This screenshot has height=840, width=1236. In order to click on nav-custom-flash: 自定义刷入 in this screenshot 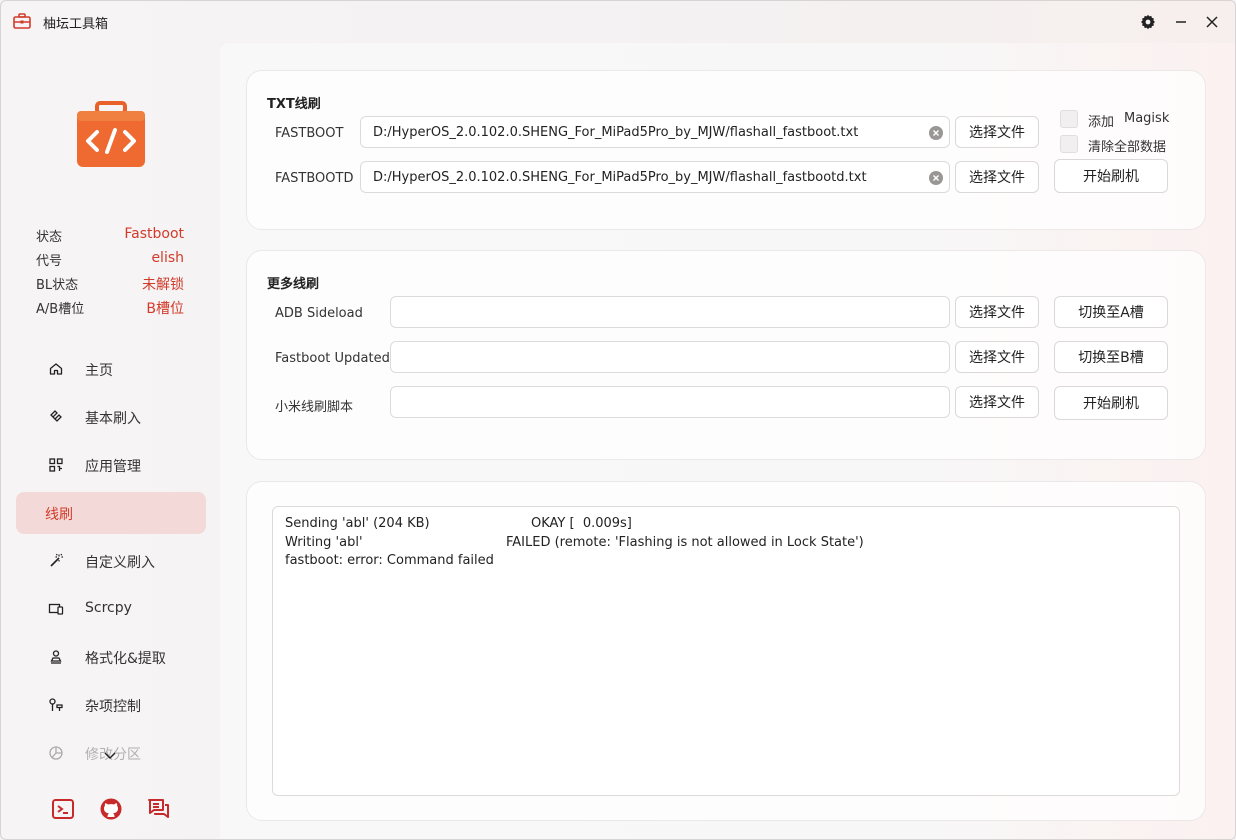, I will do `click(111, 561)`.